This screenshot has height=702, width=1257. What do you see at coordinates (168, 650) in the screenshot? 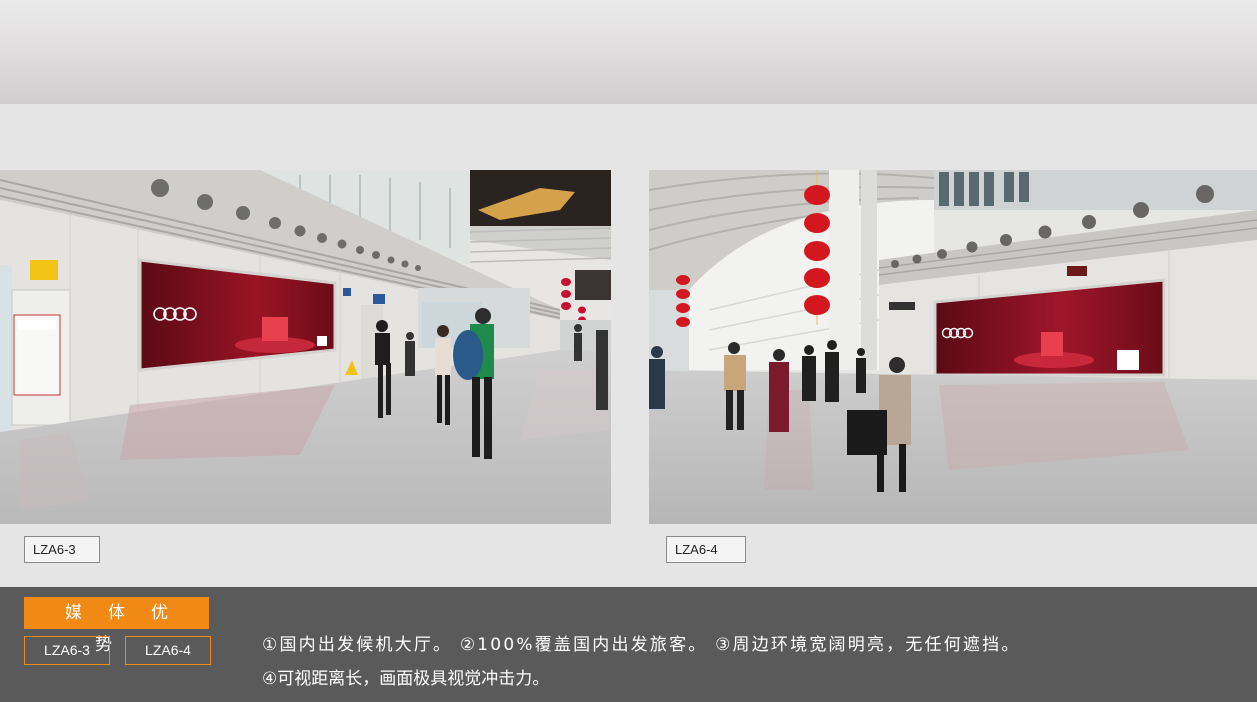
I see `advantage-code-tag: LZA6-4` at bounding box center [168, 650].